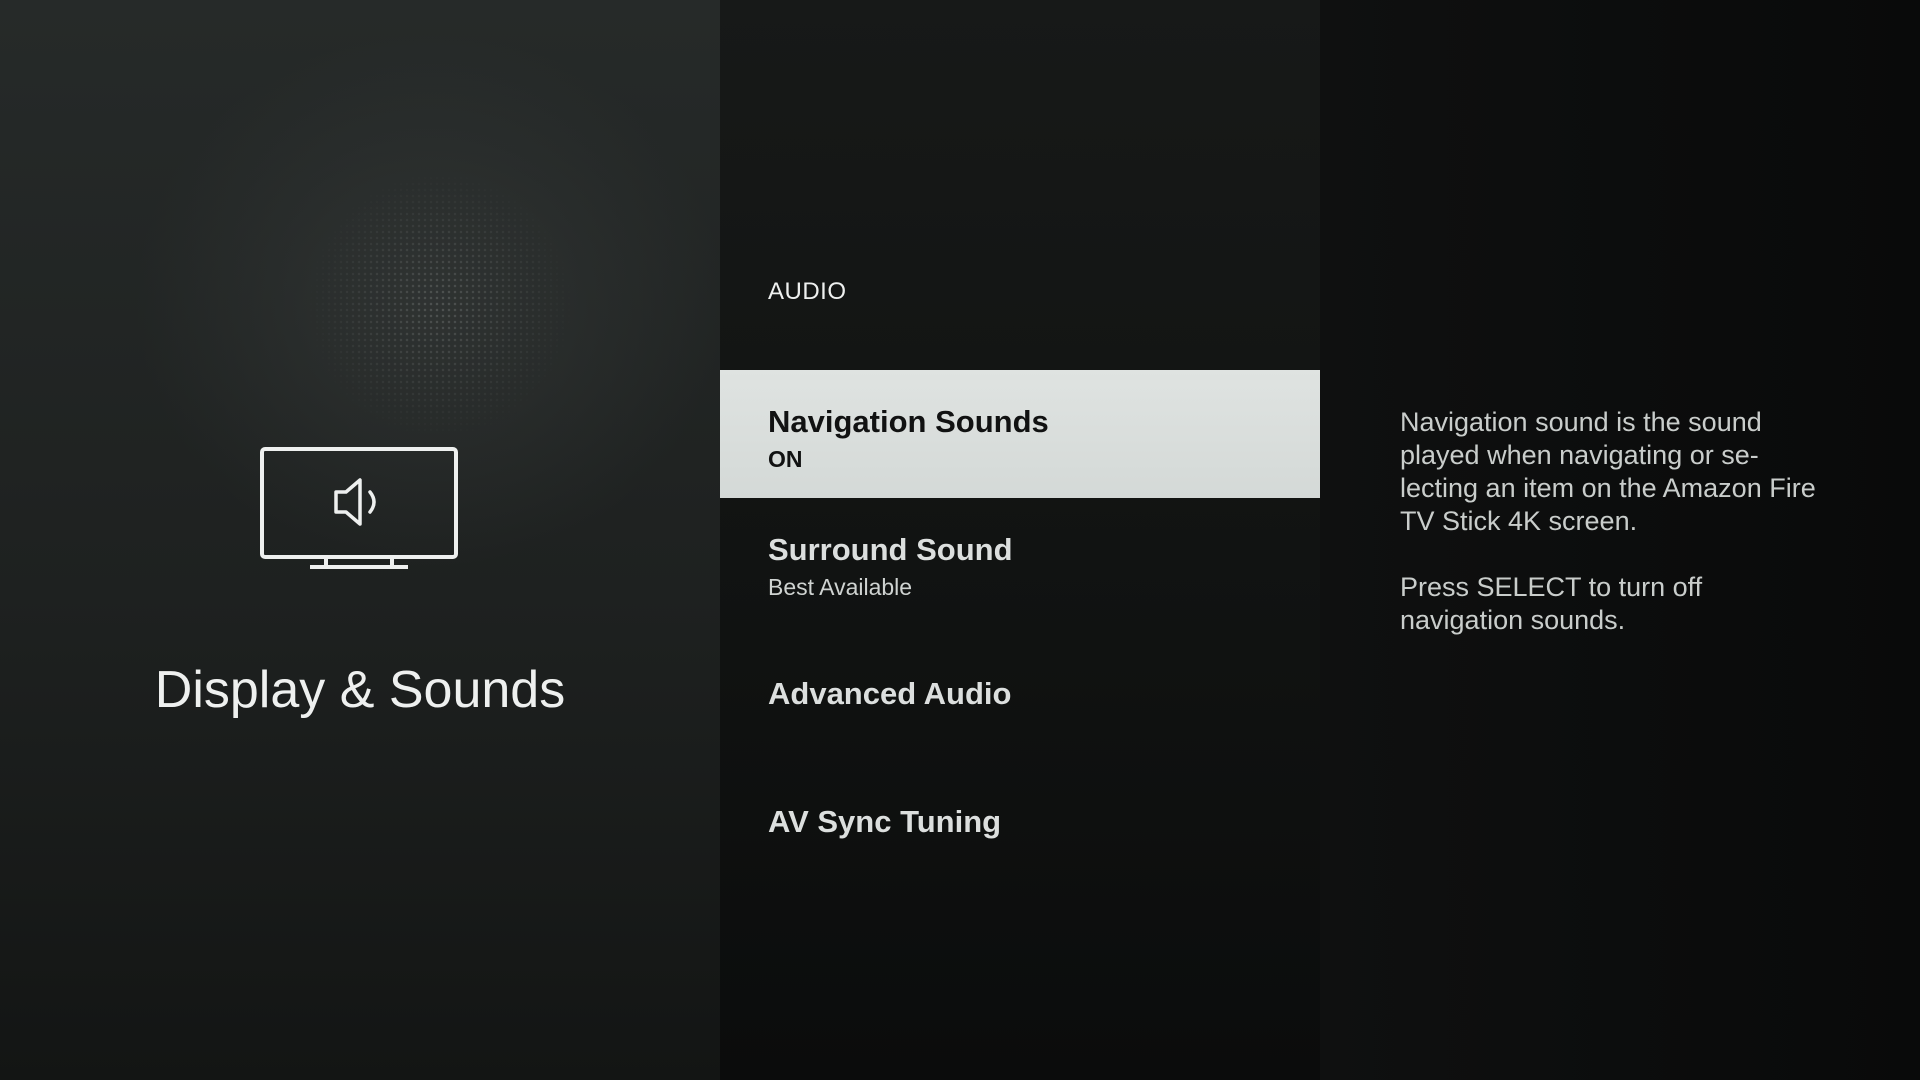  What do you see at coordinates (1020, 690) in the screenshot?
I see `menu-item-advanced-audio: Advanced Audio` at bounding box center [1020, 690].